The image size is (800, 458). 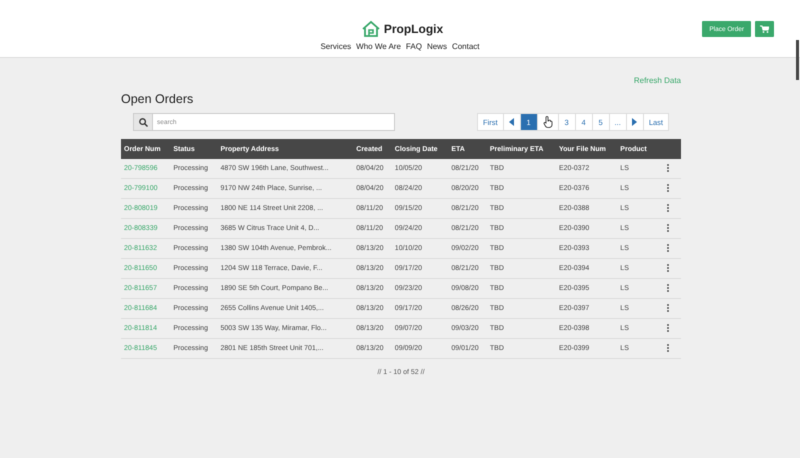 I want to click on search-button, so click(x=142, y=122).